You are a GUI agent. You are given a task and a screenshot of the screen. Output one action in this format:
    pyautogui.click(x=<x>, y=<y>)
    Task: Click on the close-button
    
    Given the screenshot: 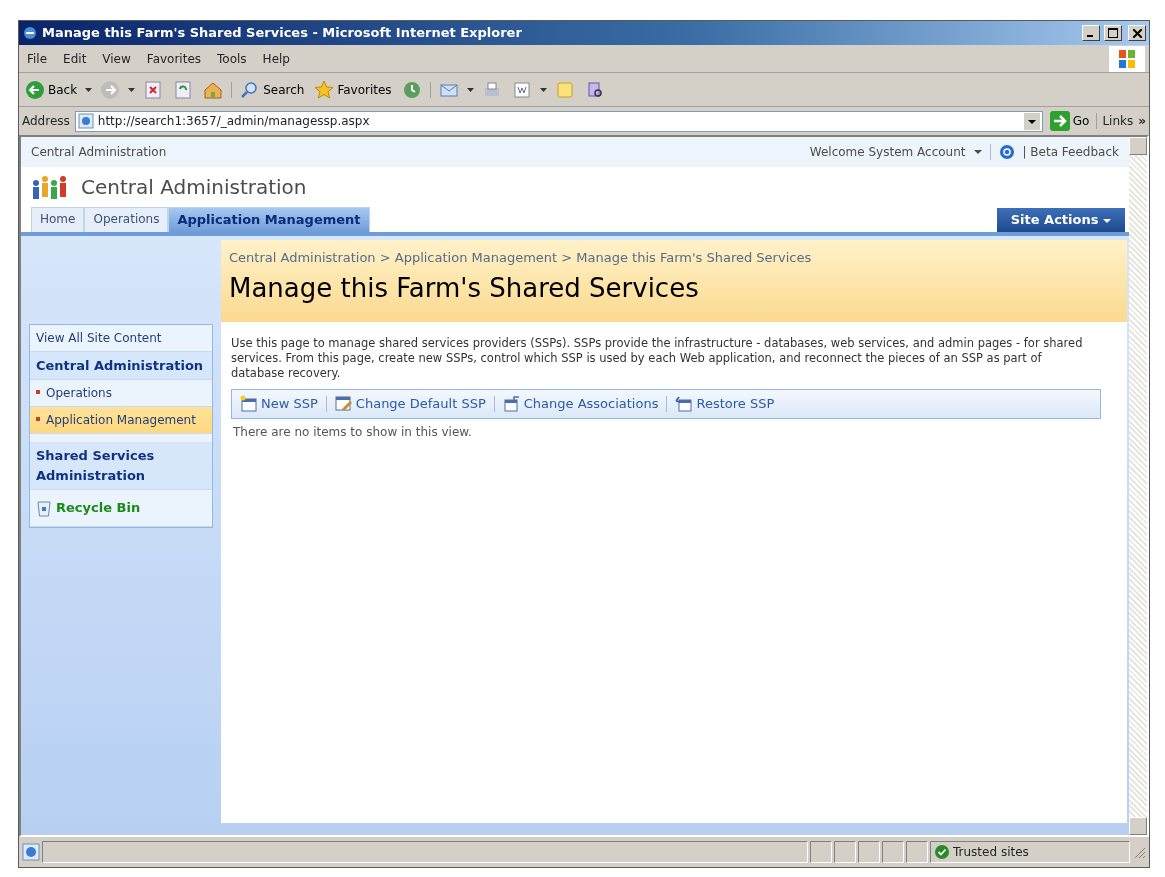 What is the action you would take?
    pyautogui.click(x=1137, y=33)
    